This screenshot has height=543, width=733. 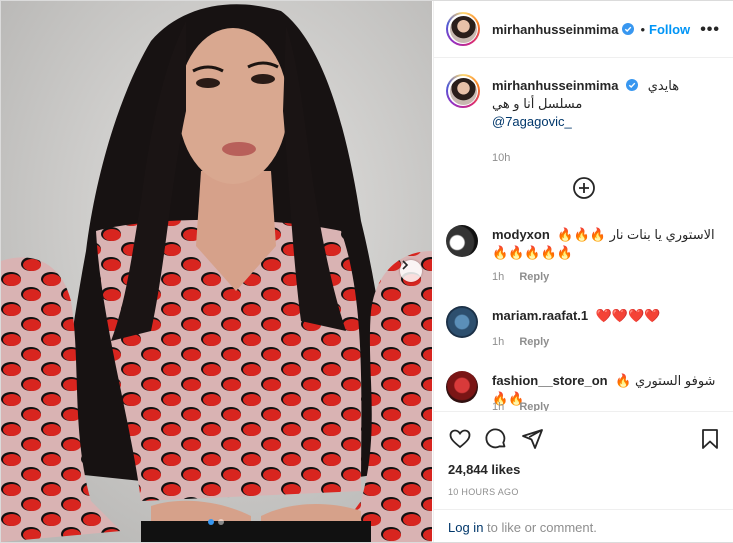 What do you see at coordinates (405, 265) in the screenshot?
I see `chevron-right-icon` at bounding box center [405, 265].